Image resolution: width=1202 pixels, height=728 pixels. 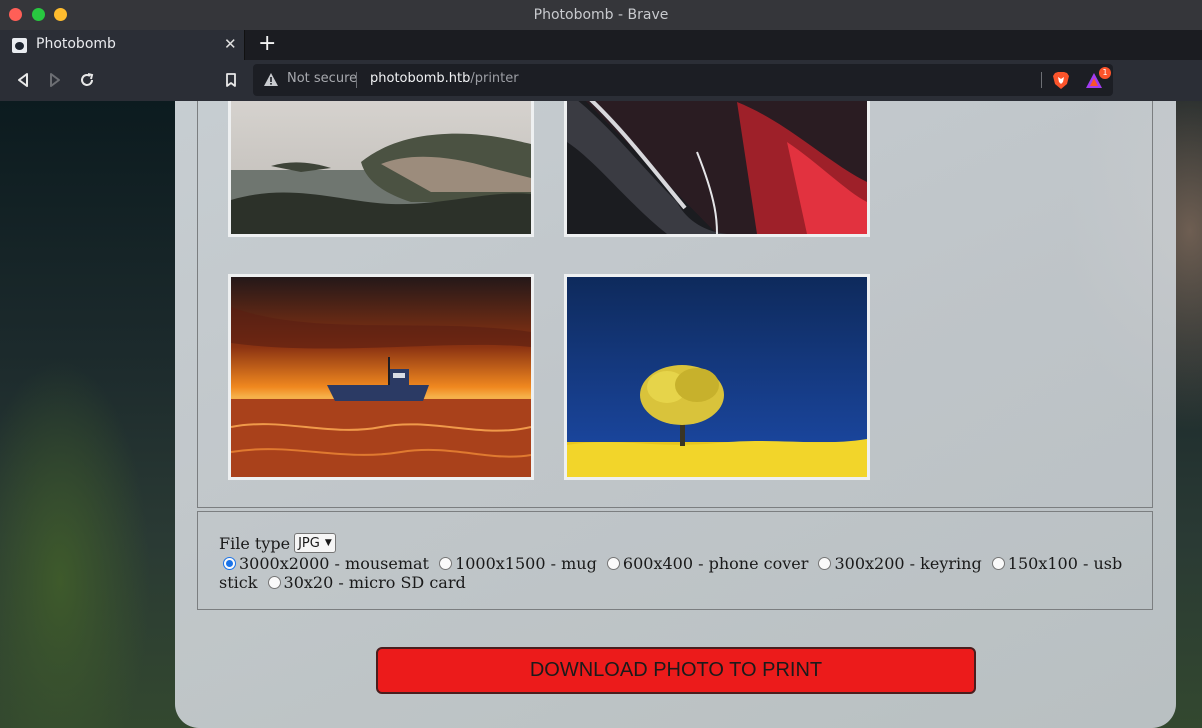 I want to click on size-label: 30x20 - micro SD card, so click(x=374, y=582).